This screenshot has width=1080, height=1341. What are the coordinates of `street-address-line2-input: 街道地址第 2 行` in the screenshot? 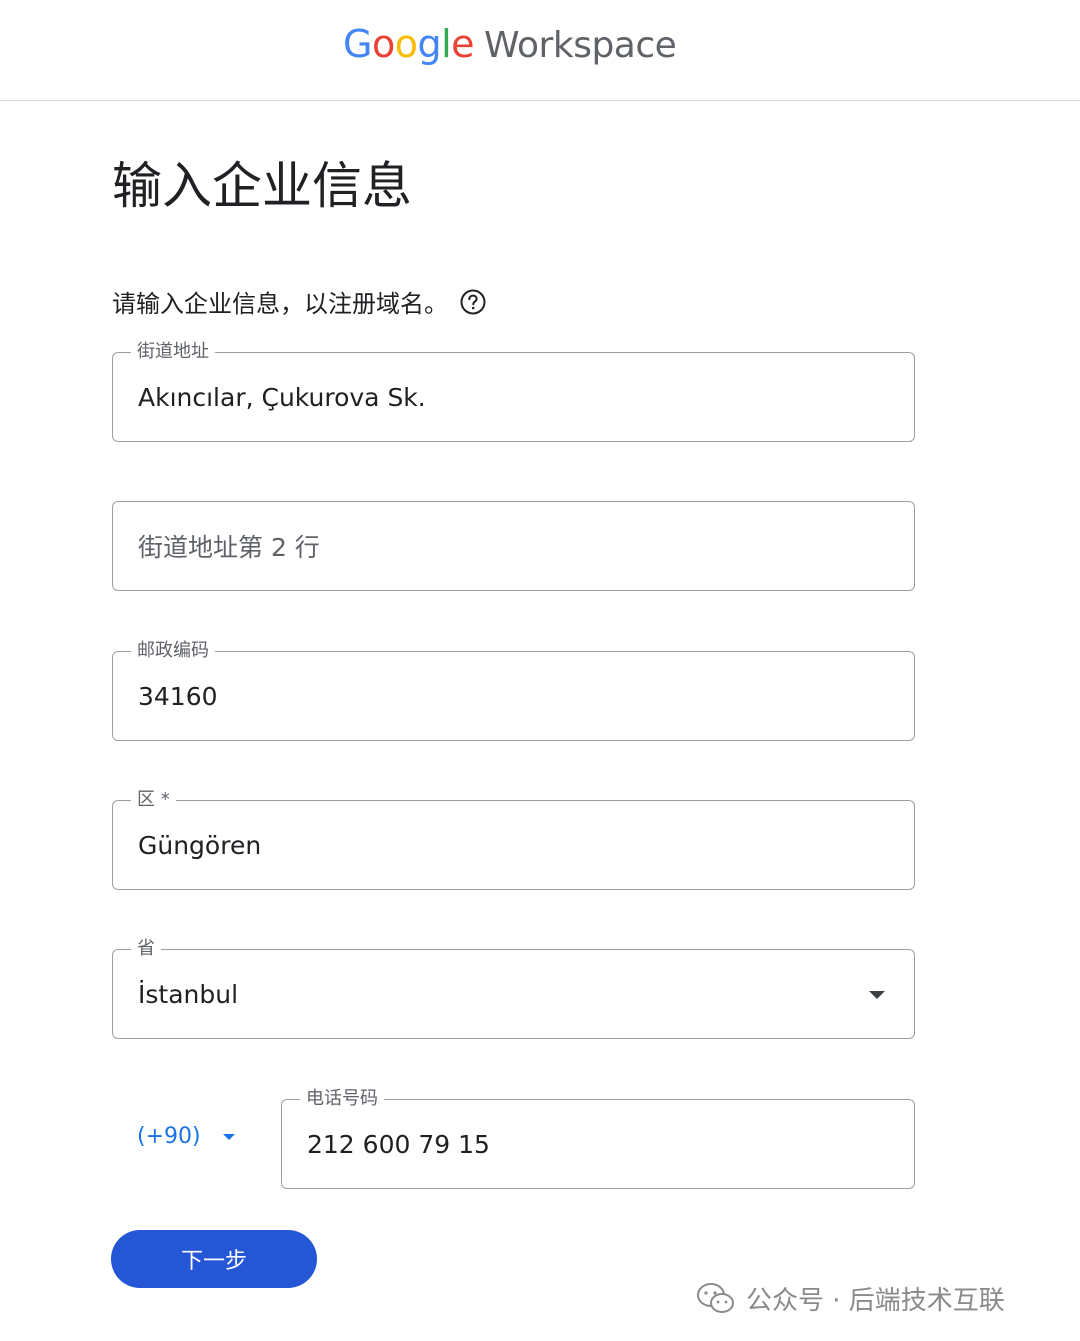 It's located at (229, 546).